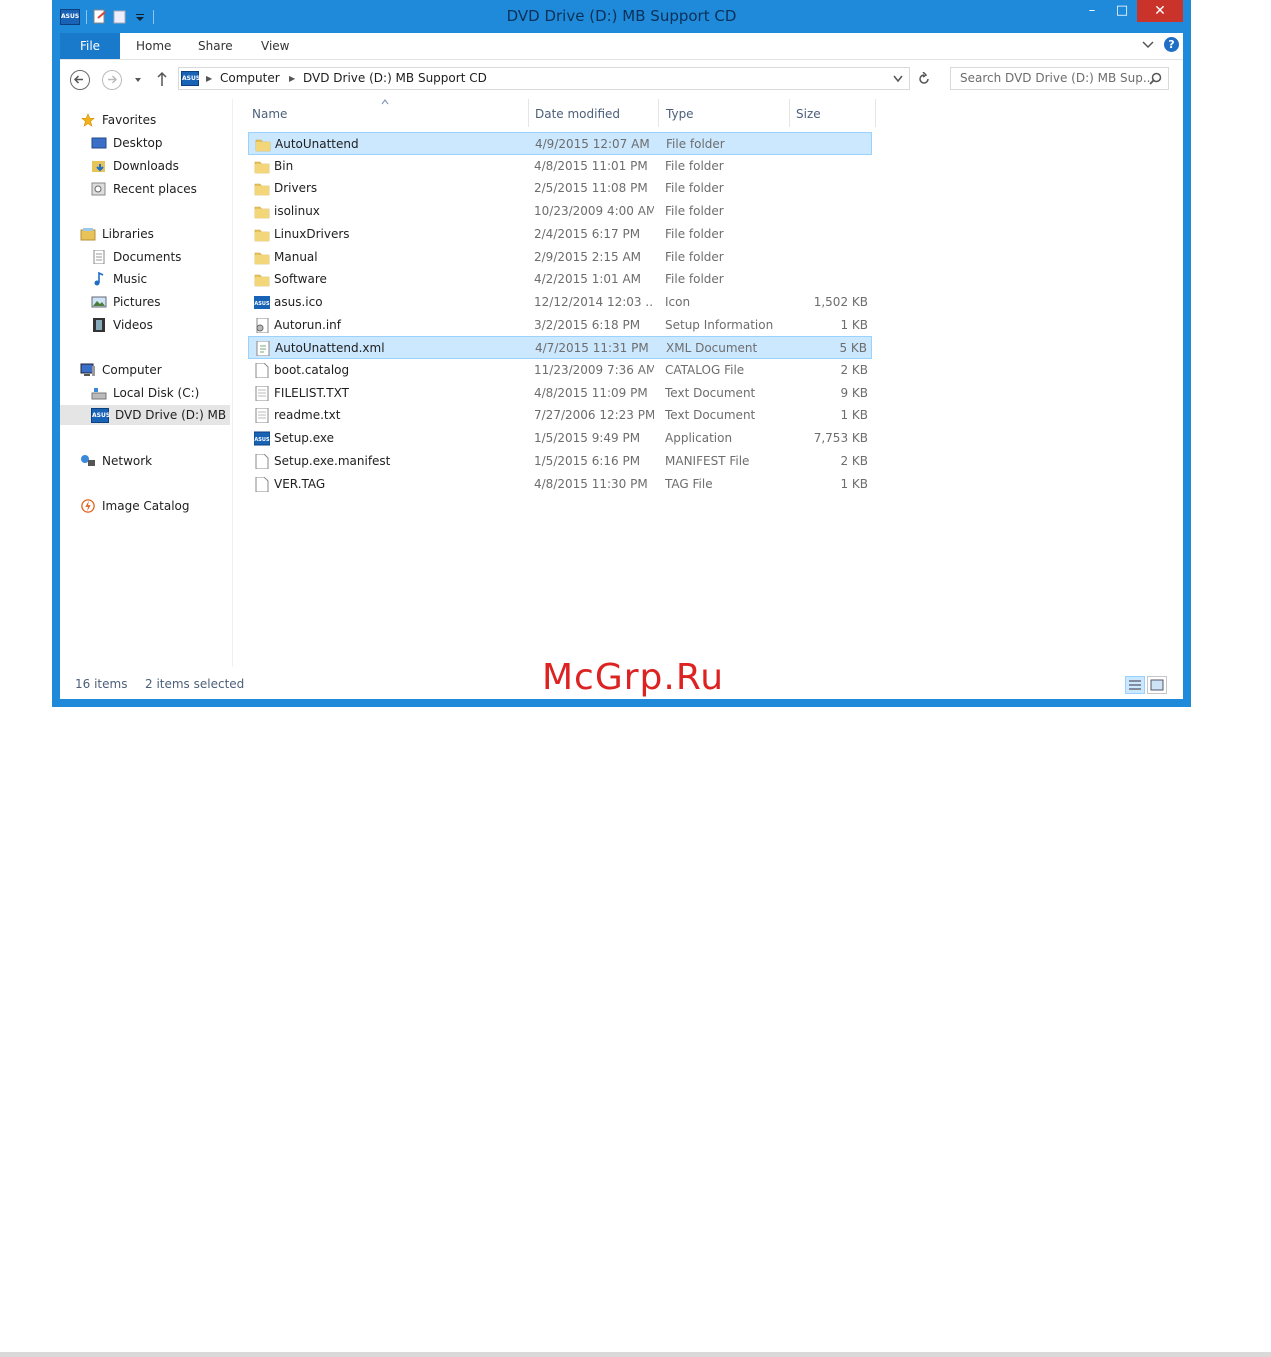 The height and width of the screenshot is (1357, 1271). Describe the element at coordinates (80, 80) in the screenshot. I see `back-button` at that location.